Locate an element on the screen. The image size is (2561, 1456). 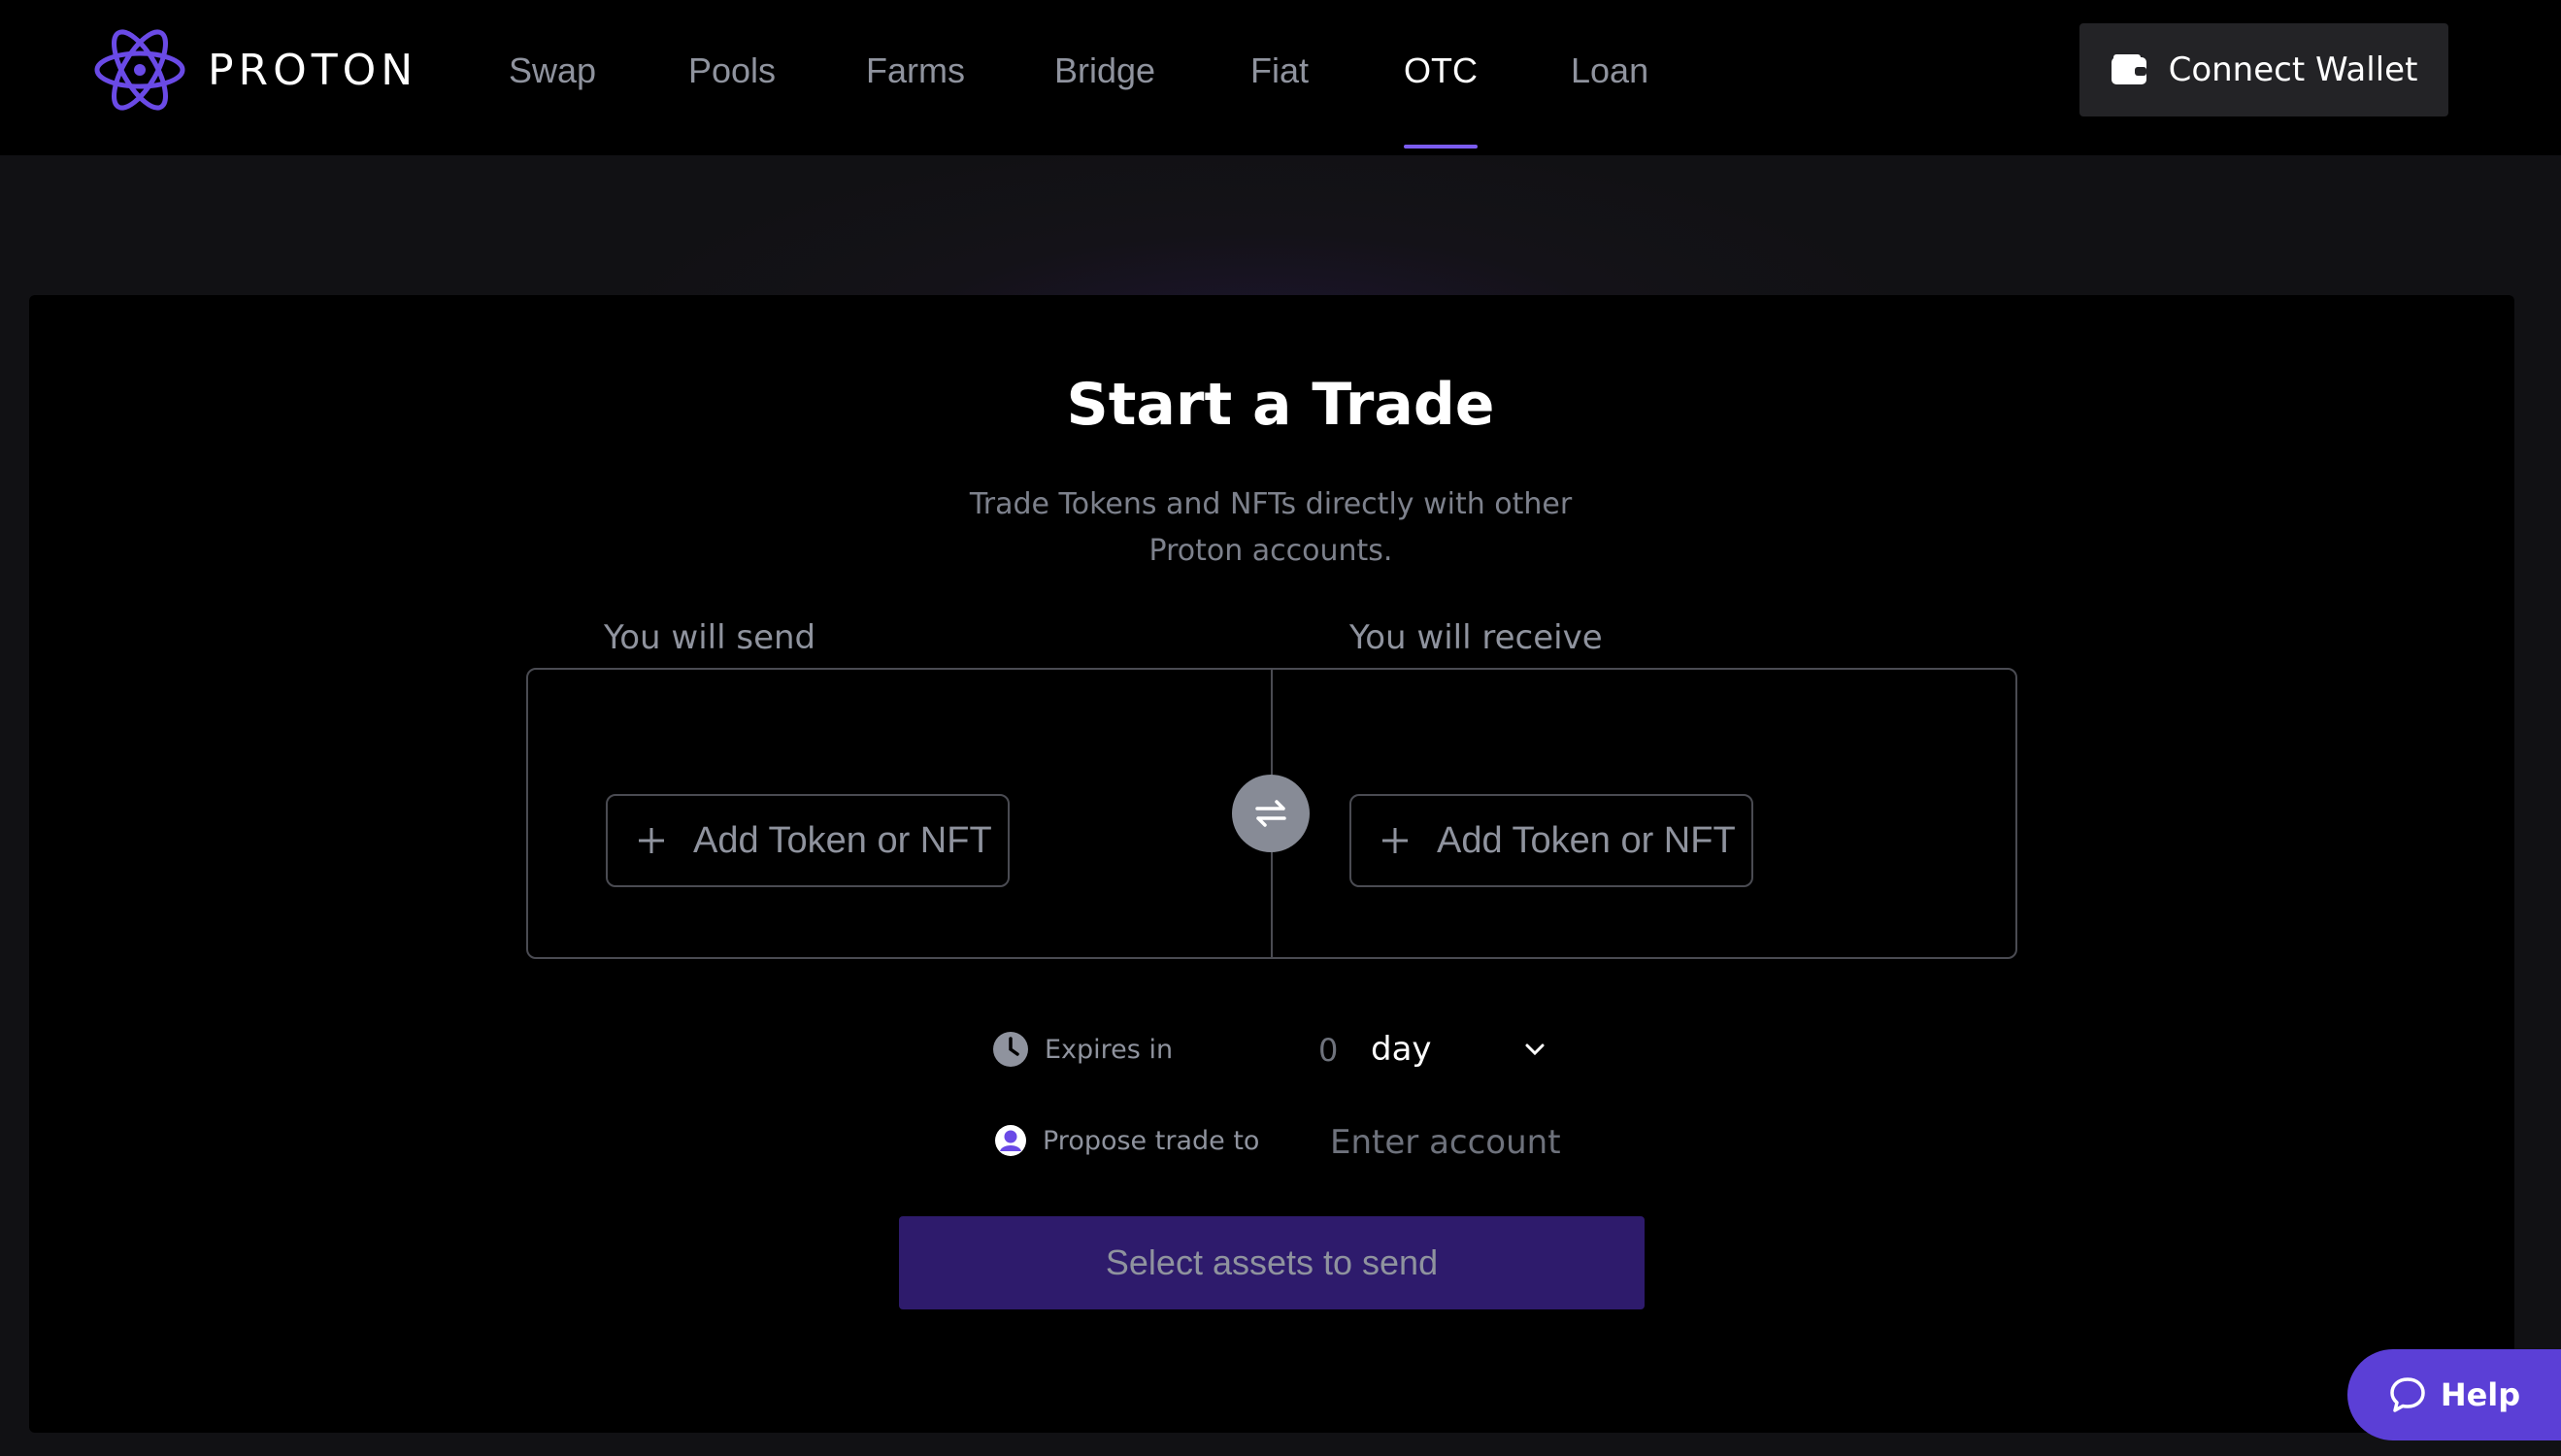
nav-item-pools: Pools is located at coordinates (732, 70).